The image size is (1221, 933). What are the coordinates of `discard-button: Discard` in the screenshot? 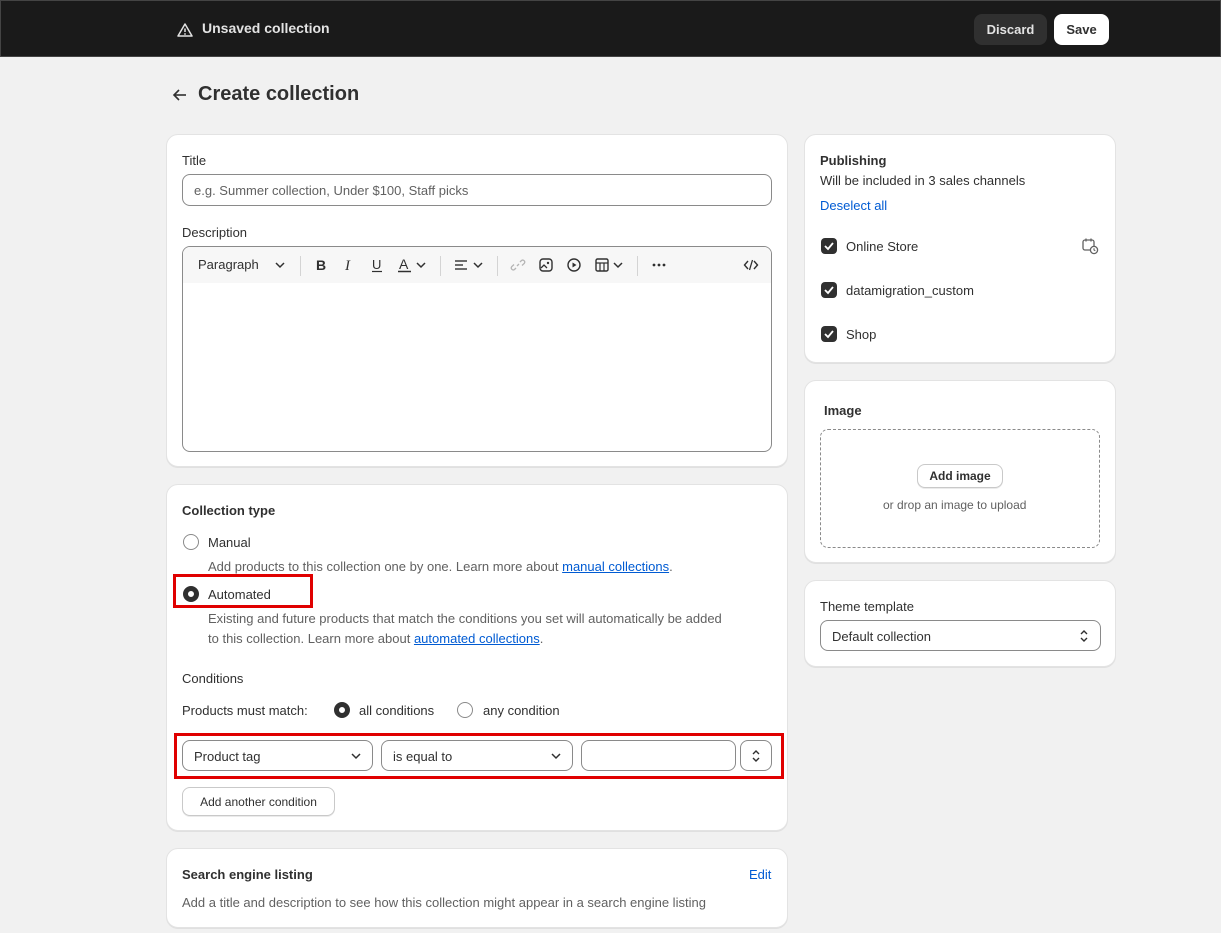 It's located at (1010, 29).